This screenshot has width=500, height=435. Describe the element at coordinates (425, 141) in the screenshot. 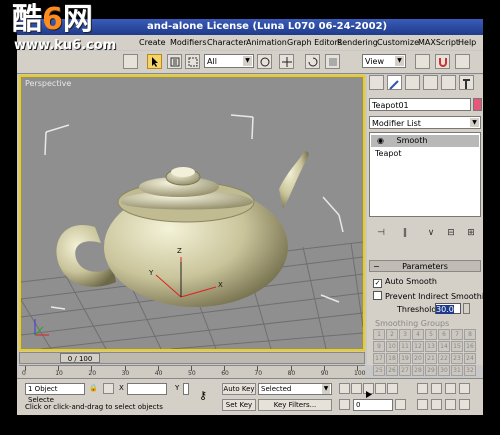

I see `stack-item-smooth: ◉ Smooth` at that location.